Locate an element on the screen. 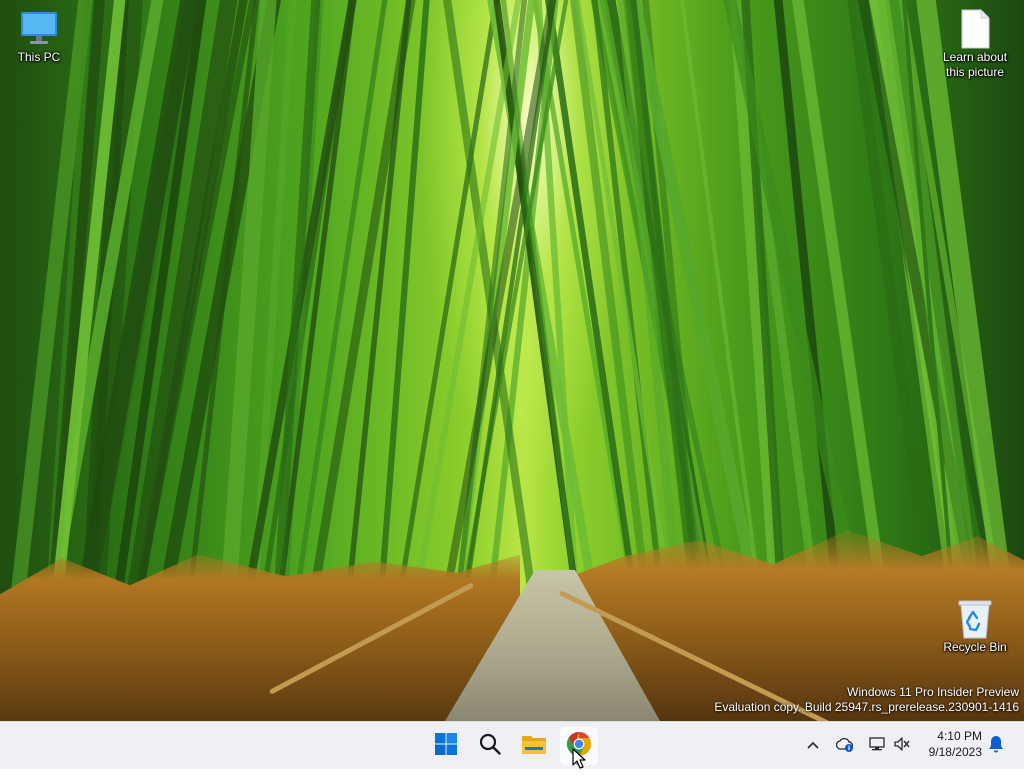  chevron-up-icon is located at coordinates (813, 746).